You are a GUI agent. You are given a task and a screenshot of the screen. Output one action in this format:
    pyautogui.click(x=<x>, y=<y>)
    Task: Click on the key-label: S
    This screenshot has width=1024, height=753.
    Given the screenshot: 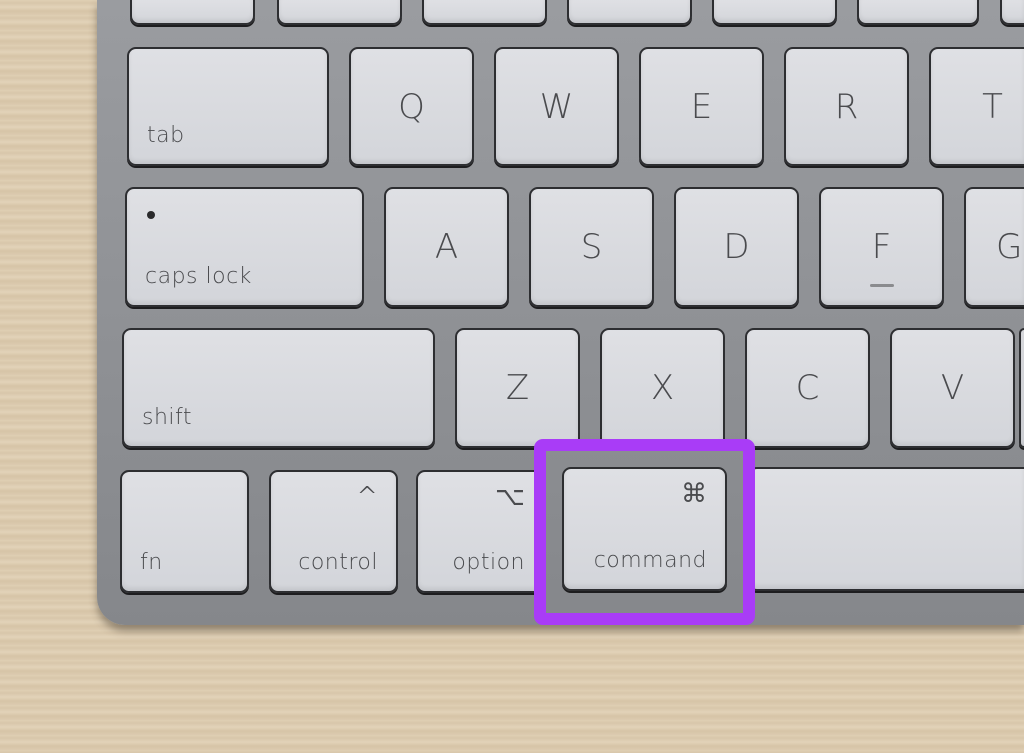 What is the action you would take?
    pyautogui.click(x=591, y=247)
    